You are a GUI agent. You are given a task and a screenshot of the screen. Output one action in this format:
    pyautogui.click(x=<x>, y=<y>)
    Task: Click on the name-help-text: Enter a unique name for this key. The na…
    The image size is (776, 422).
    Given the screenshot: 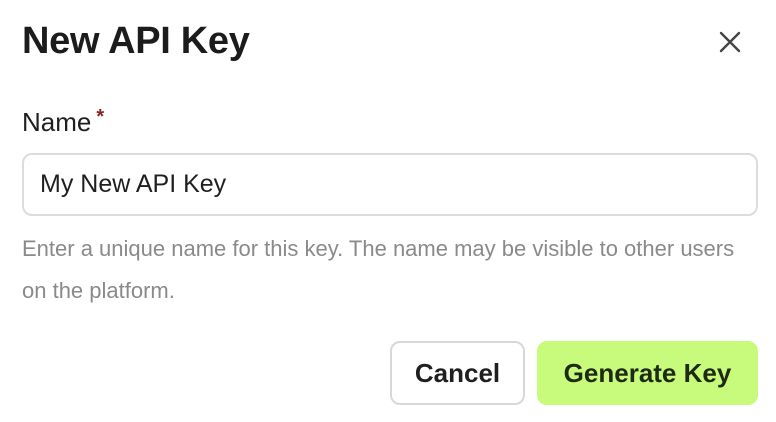 What is the action you would take?
    pyautogui.click(x=378, y=269)
    